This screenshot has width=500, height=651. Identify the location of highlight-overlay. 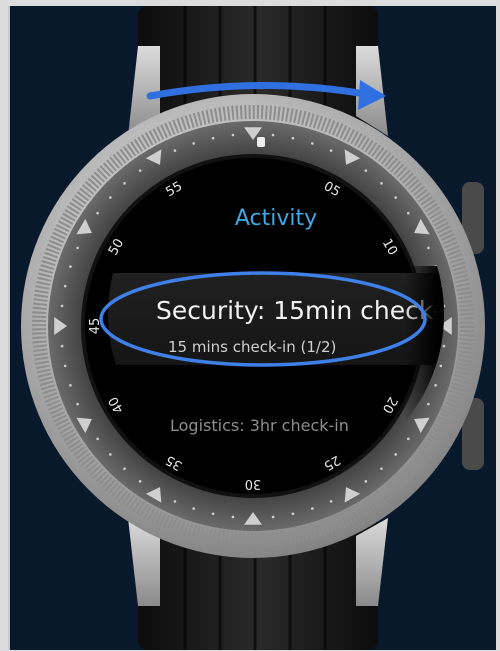
(263, 319).